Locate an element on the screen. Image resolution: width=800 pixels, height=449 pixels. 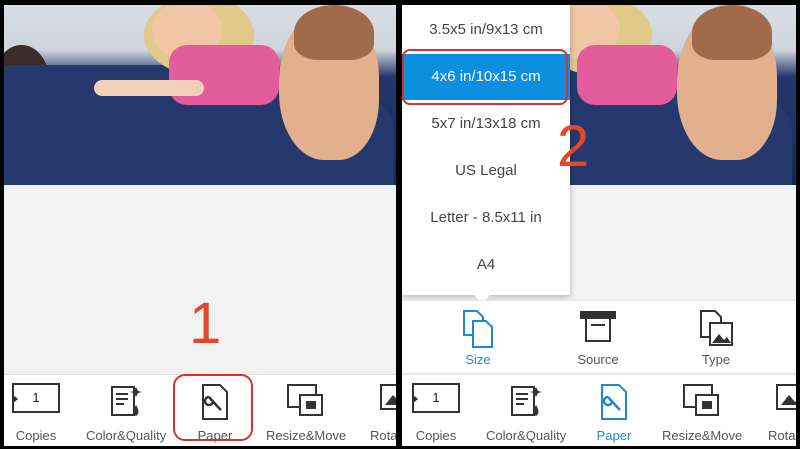
tab-type-label: Type is located at coordinates (716, 359).